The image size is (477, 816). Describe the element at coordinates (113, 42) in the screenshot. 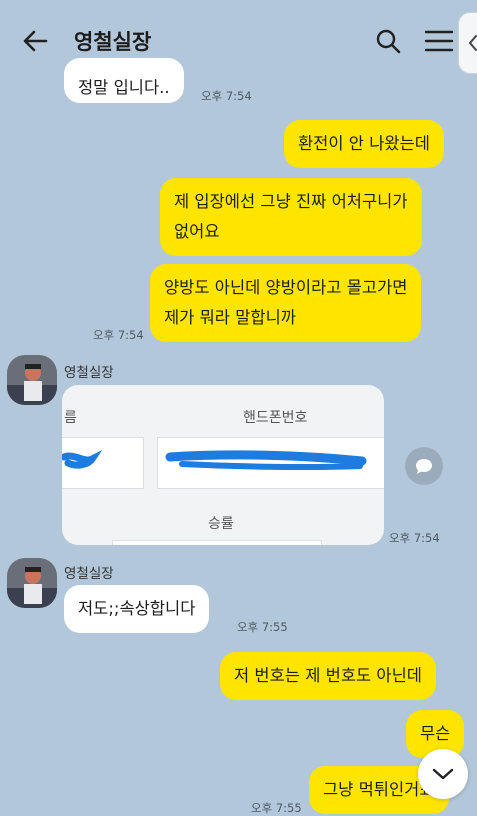

I see `chat-title: 영철실장` at that location.